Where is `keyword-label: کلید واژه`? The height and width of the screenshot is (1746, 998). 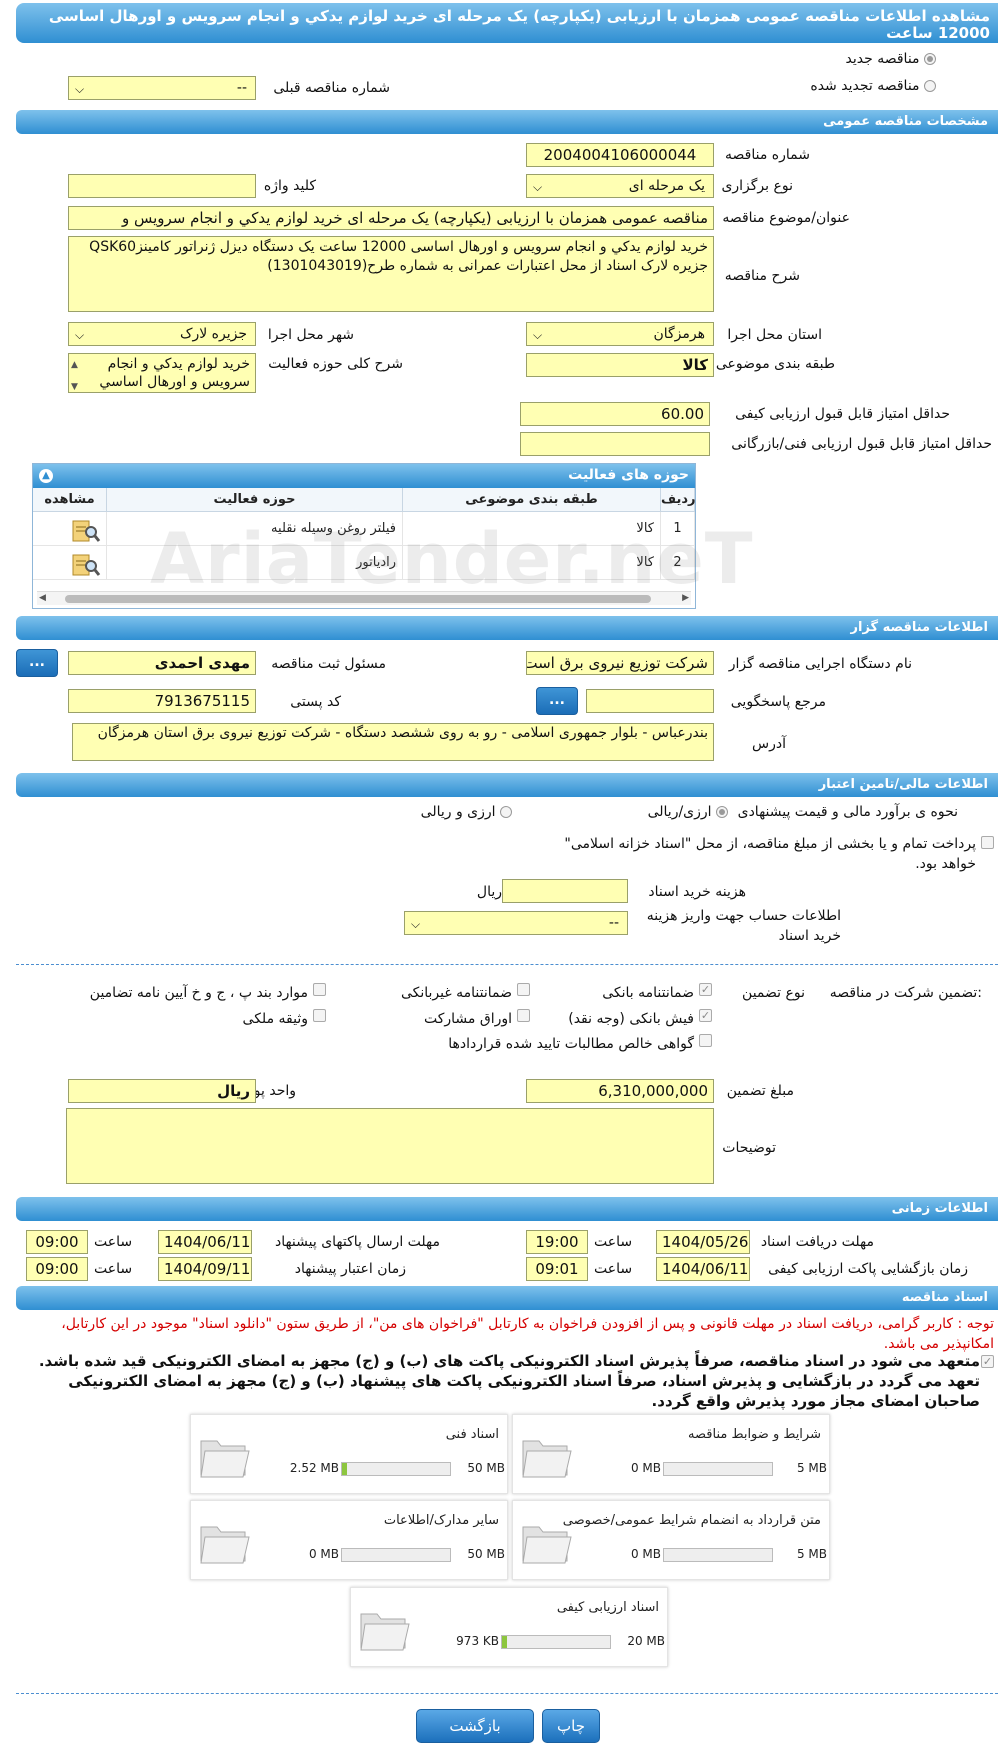
keyword-label: کلید واژه is located at coordinates (289, 186).